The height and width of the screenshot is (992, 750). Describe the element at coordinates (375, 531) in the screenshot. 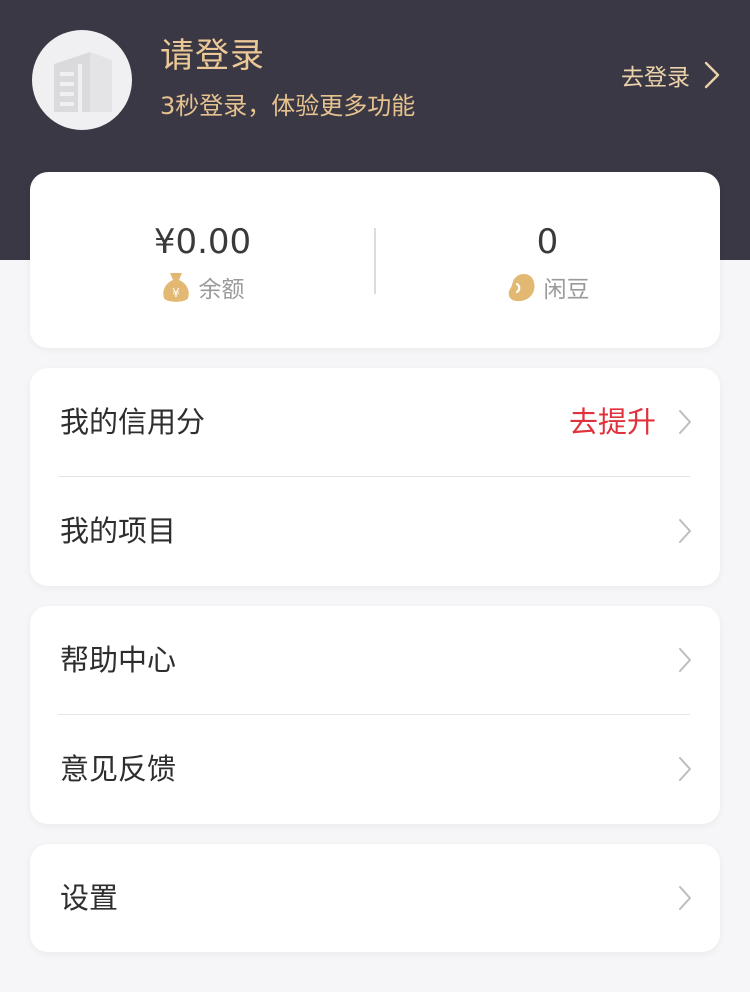

I see `menu-item-my-projects: 我的项目` at that location.